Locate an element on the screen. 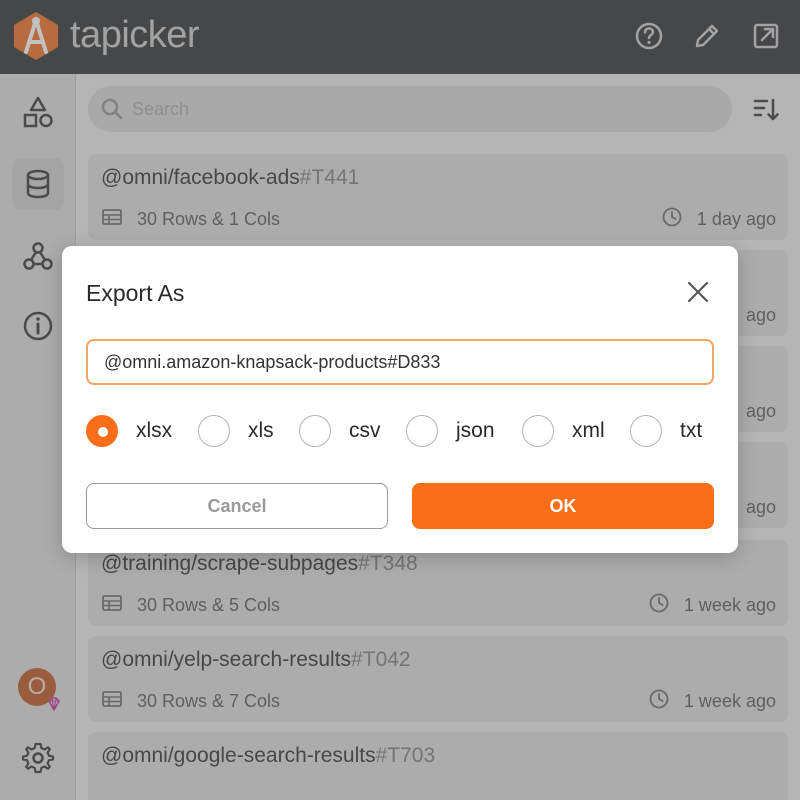  cancel-button: Cancel is located at coordinates (237, 506).